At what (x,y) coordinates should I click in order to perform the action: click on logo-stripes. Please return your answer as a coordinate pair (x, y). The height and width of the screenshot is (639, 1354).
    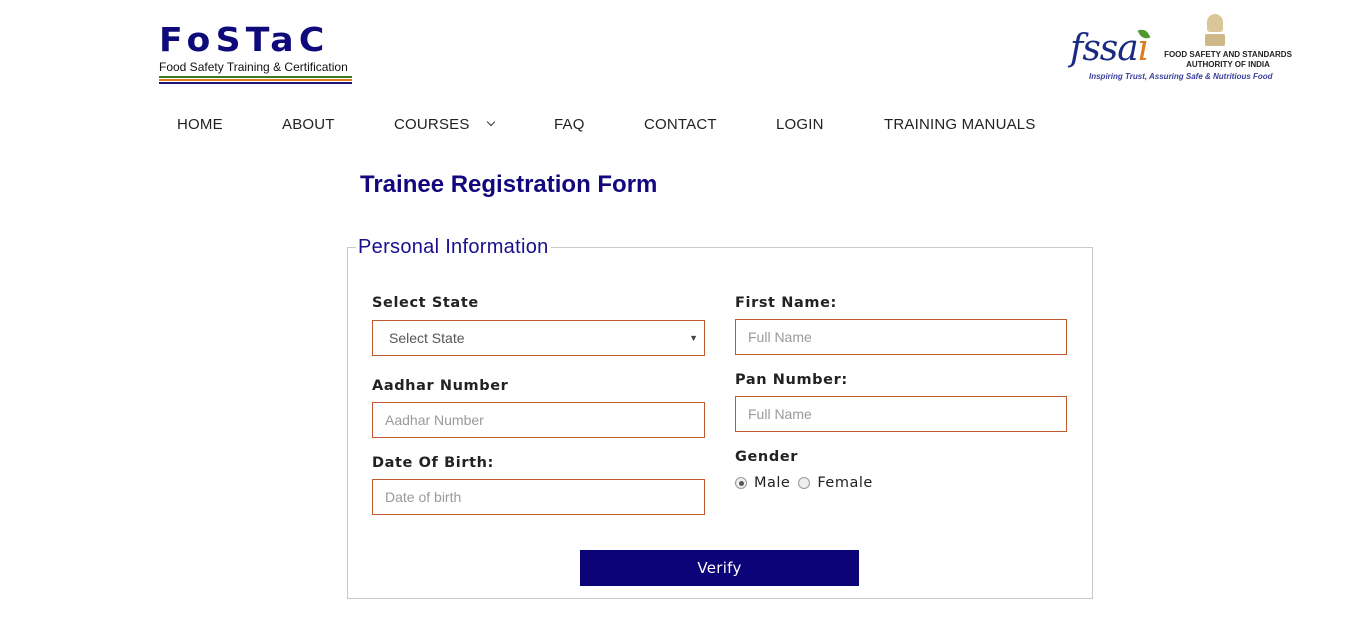
    Looking at the image, I should click on (255, 80).